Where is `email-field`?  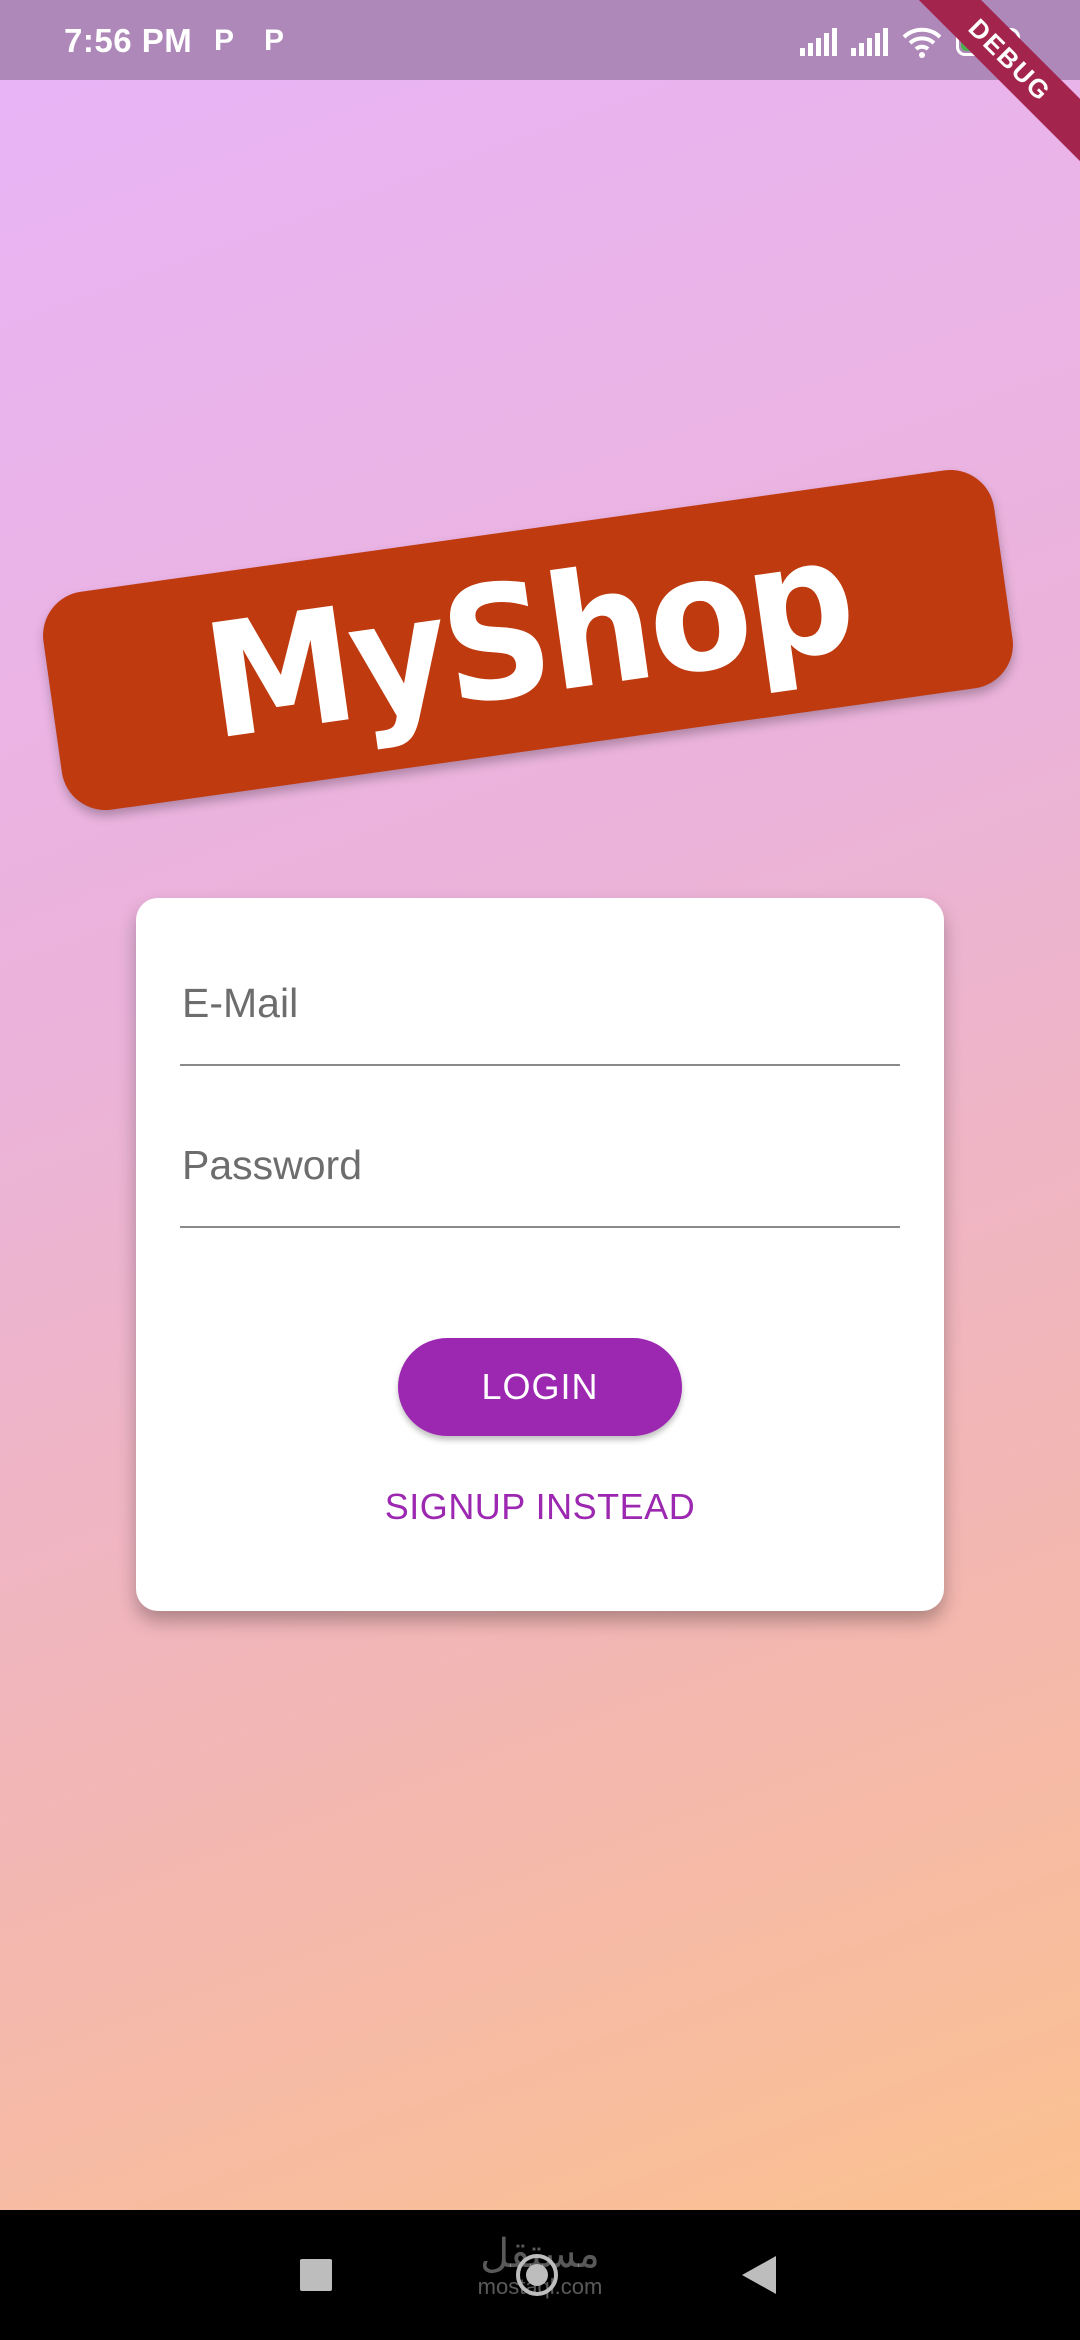
email-field is located at coordinates (542, 1003).